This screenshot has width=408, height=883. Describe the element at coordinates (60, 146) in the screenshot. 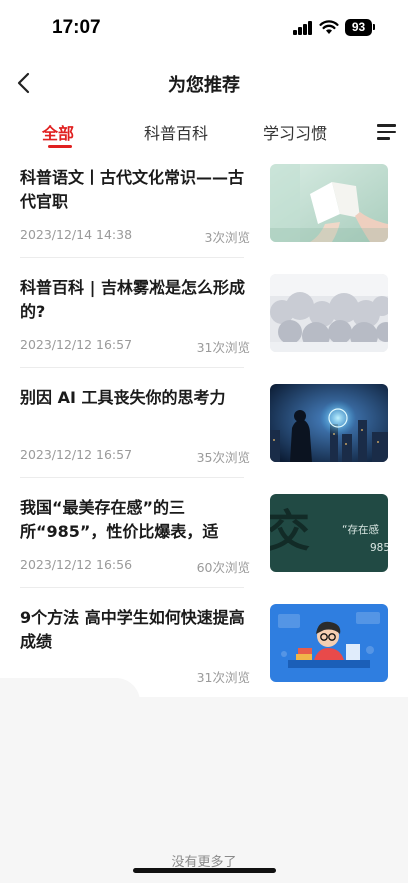

I see `active-tab-indicator` at that location.